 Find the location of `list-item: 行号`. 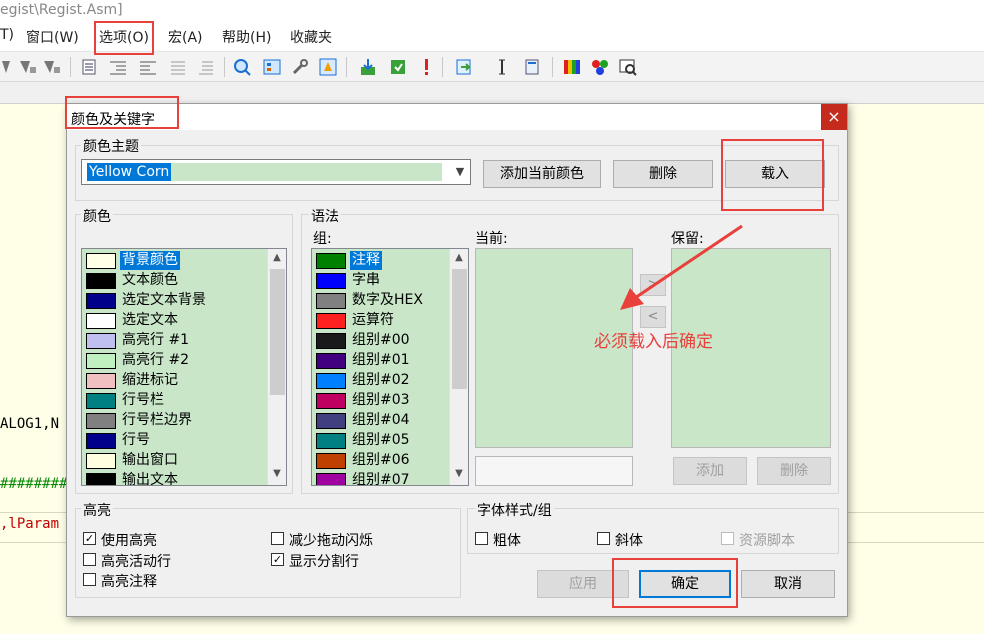

list-item: 行号 is located at coordinates (185, 441).